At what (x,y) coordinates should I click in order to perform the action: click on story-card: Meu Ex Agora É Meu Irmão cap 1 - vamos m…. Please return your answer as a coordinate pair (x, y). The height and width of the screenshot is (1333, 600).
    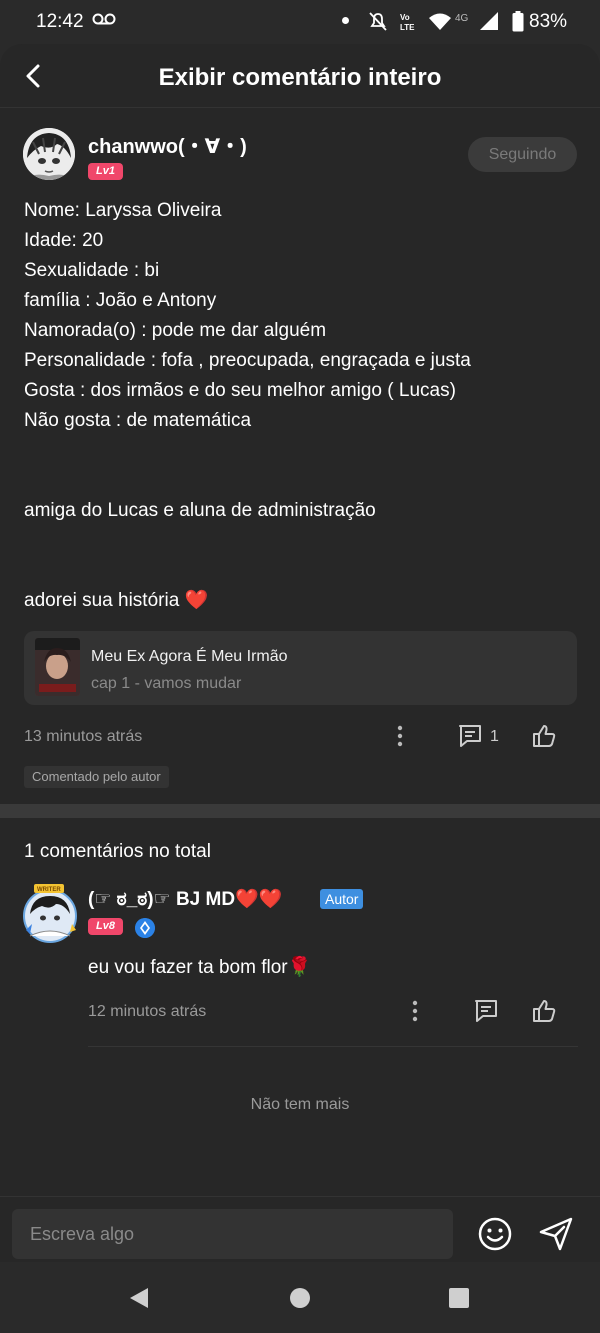
    Looking at the image, I should click on (300, 668).